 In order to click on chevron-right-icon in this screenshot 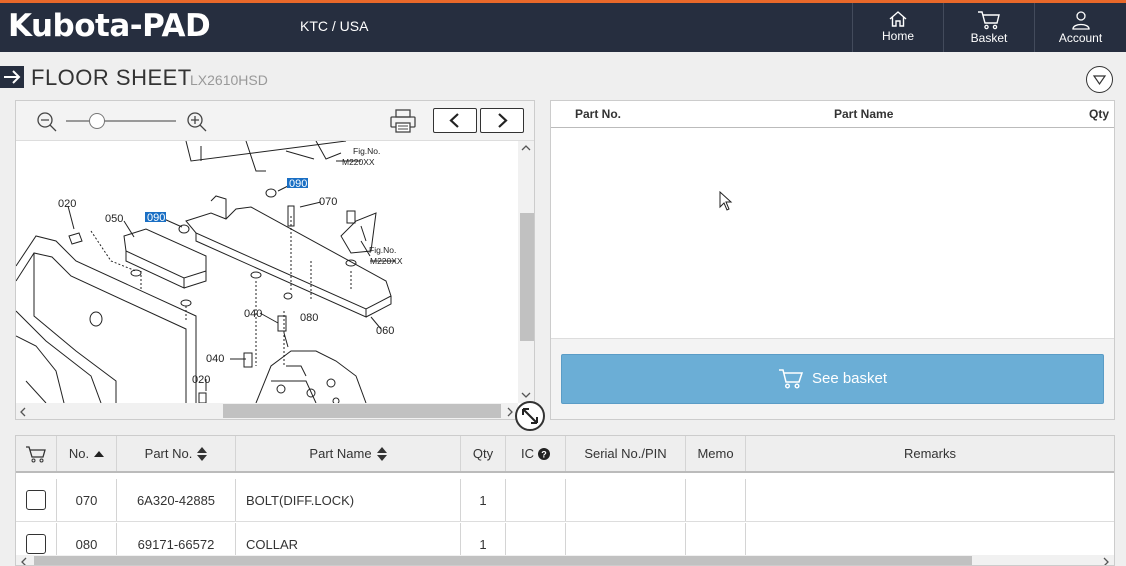, I will do `click(503, 120)`.